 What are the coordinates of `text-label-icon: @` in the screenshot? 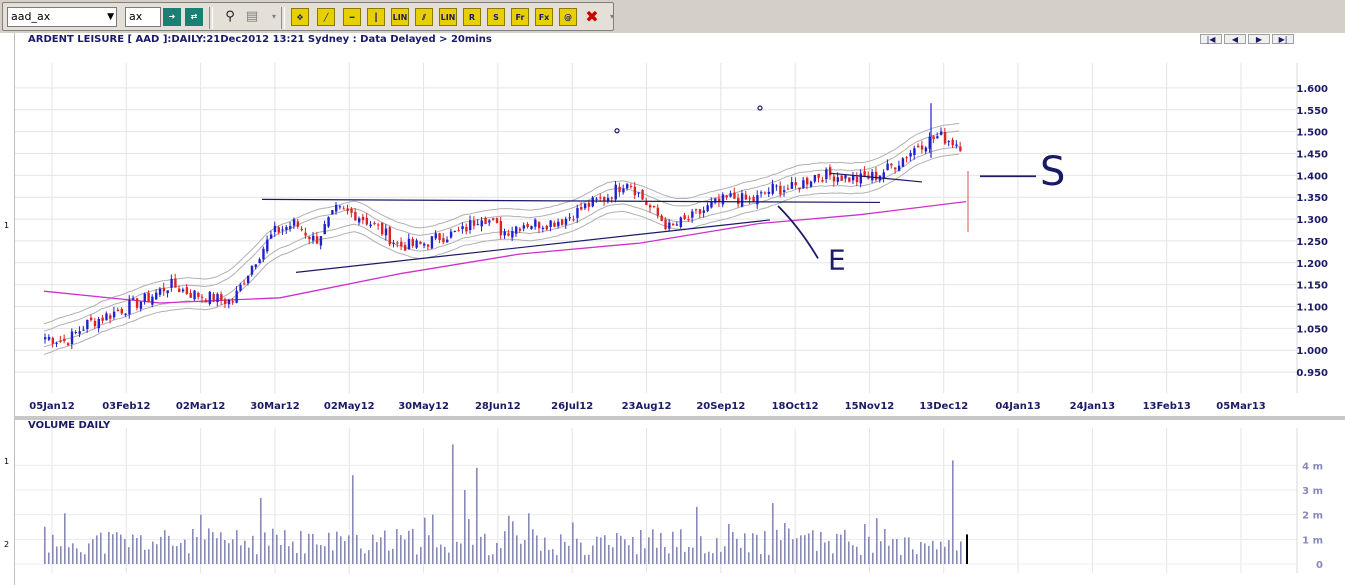 It's located at (568, 17).